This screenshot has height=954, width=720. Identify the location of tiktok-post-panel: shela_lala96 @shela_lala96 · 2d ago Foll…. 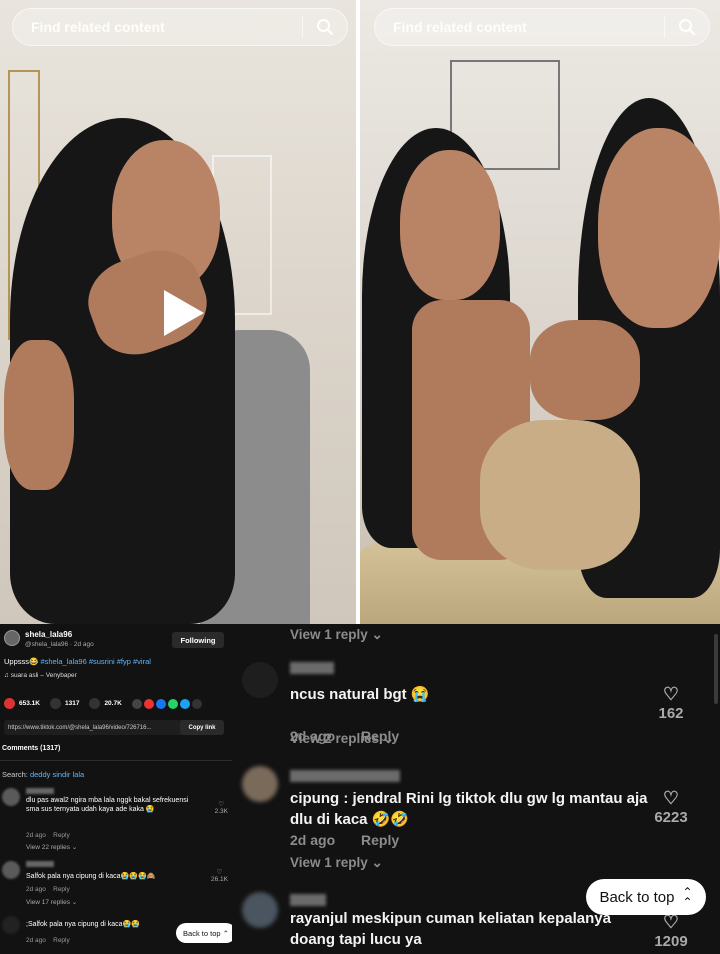
(118, 789).